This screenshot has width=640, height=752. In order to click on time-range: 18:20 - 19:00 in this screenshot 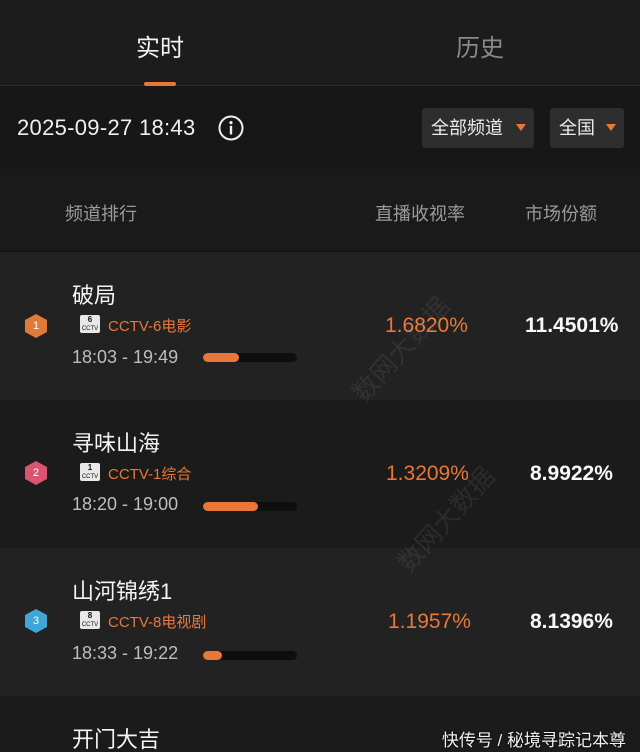, I will do `click(125, 504)`.